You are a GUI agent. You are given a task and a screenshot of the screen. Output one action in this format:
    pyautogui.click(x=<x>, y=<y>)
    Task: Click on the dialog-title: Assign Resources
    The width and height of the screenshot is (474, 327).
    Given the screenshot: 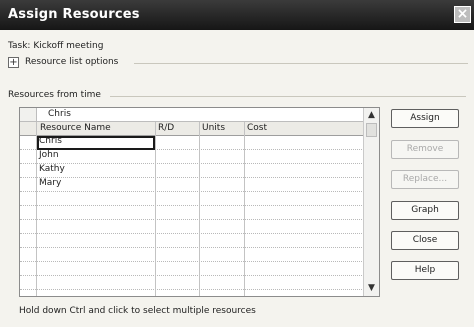 What is the action you would take?
    pyautogui.click(x=74, y=14)
    